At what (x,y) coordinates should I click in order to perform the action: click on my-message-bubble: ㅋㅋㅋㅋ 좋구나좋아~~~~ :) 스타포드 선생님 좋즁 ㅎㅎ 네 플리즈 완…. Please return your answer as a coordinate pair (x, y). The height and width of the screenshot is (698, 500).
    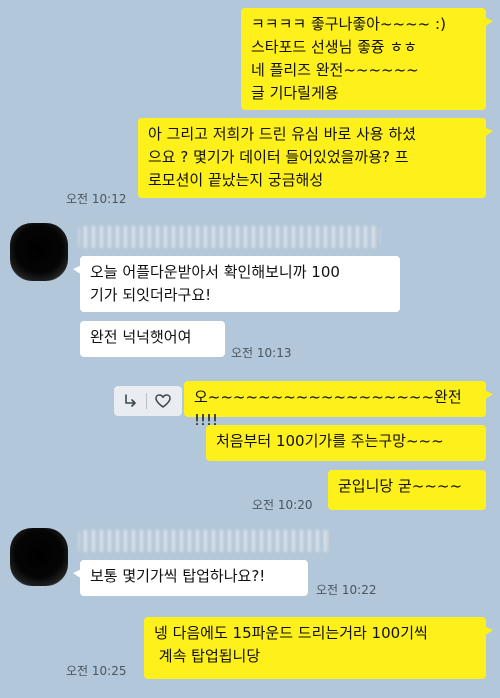
    Looking at the image, I should click on (367, 59).